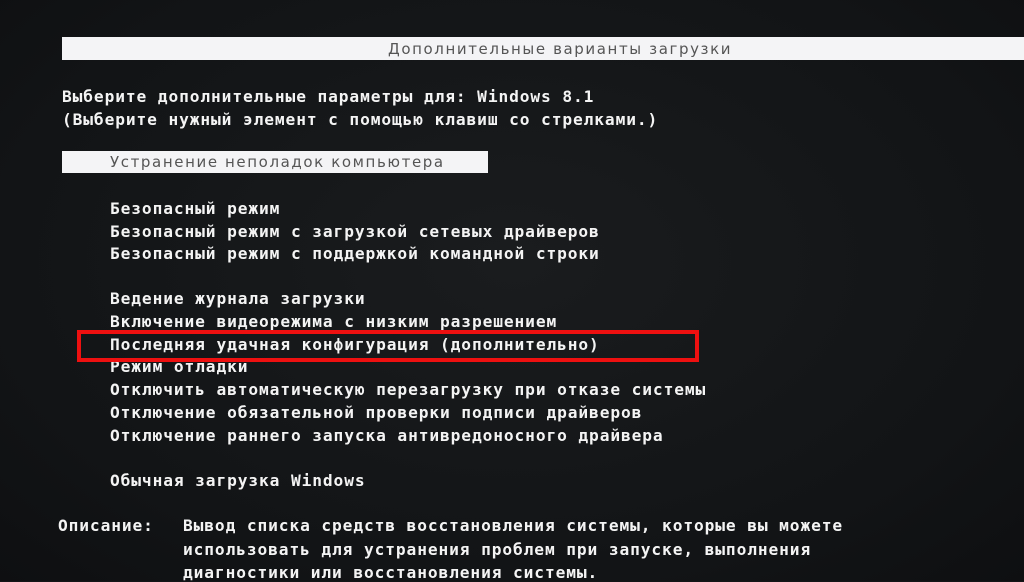 This screenshot has height=582, width=1024. Describe the element at coordinates (238, 298) in the screenshot. I see `menu-item-boot-logging: Ведение журнала загрузки` at that location.